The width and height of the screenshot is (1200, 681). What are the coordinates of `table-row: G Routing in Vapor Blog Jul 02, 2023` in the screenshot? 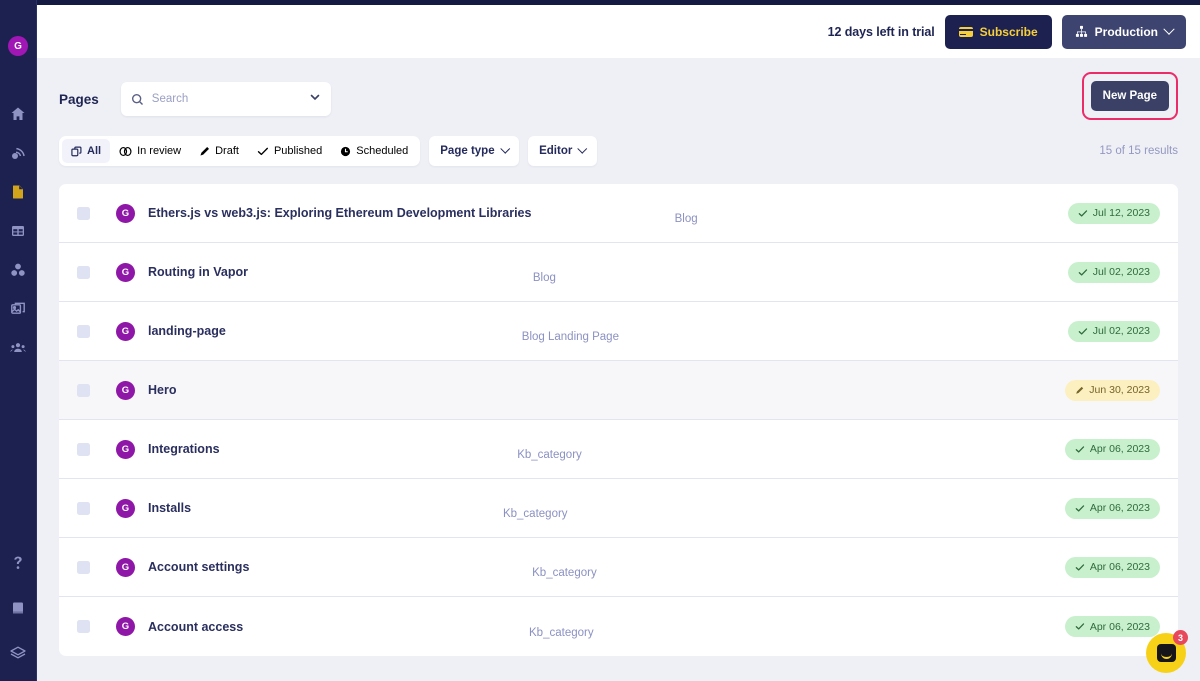 It's located at (618, 272).